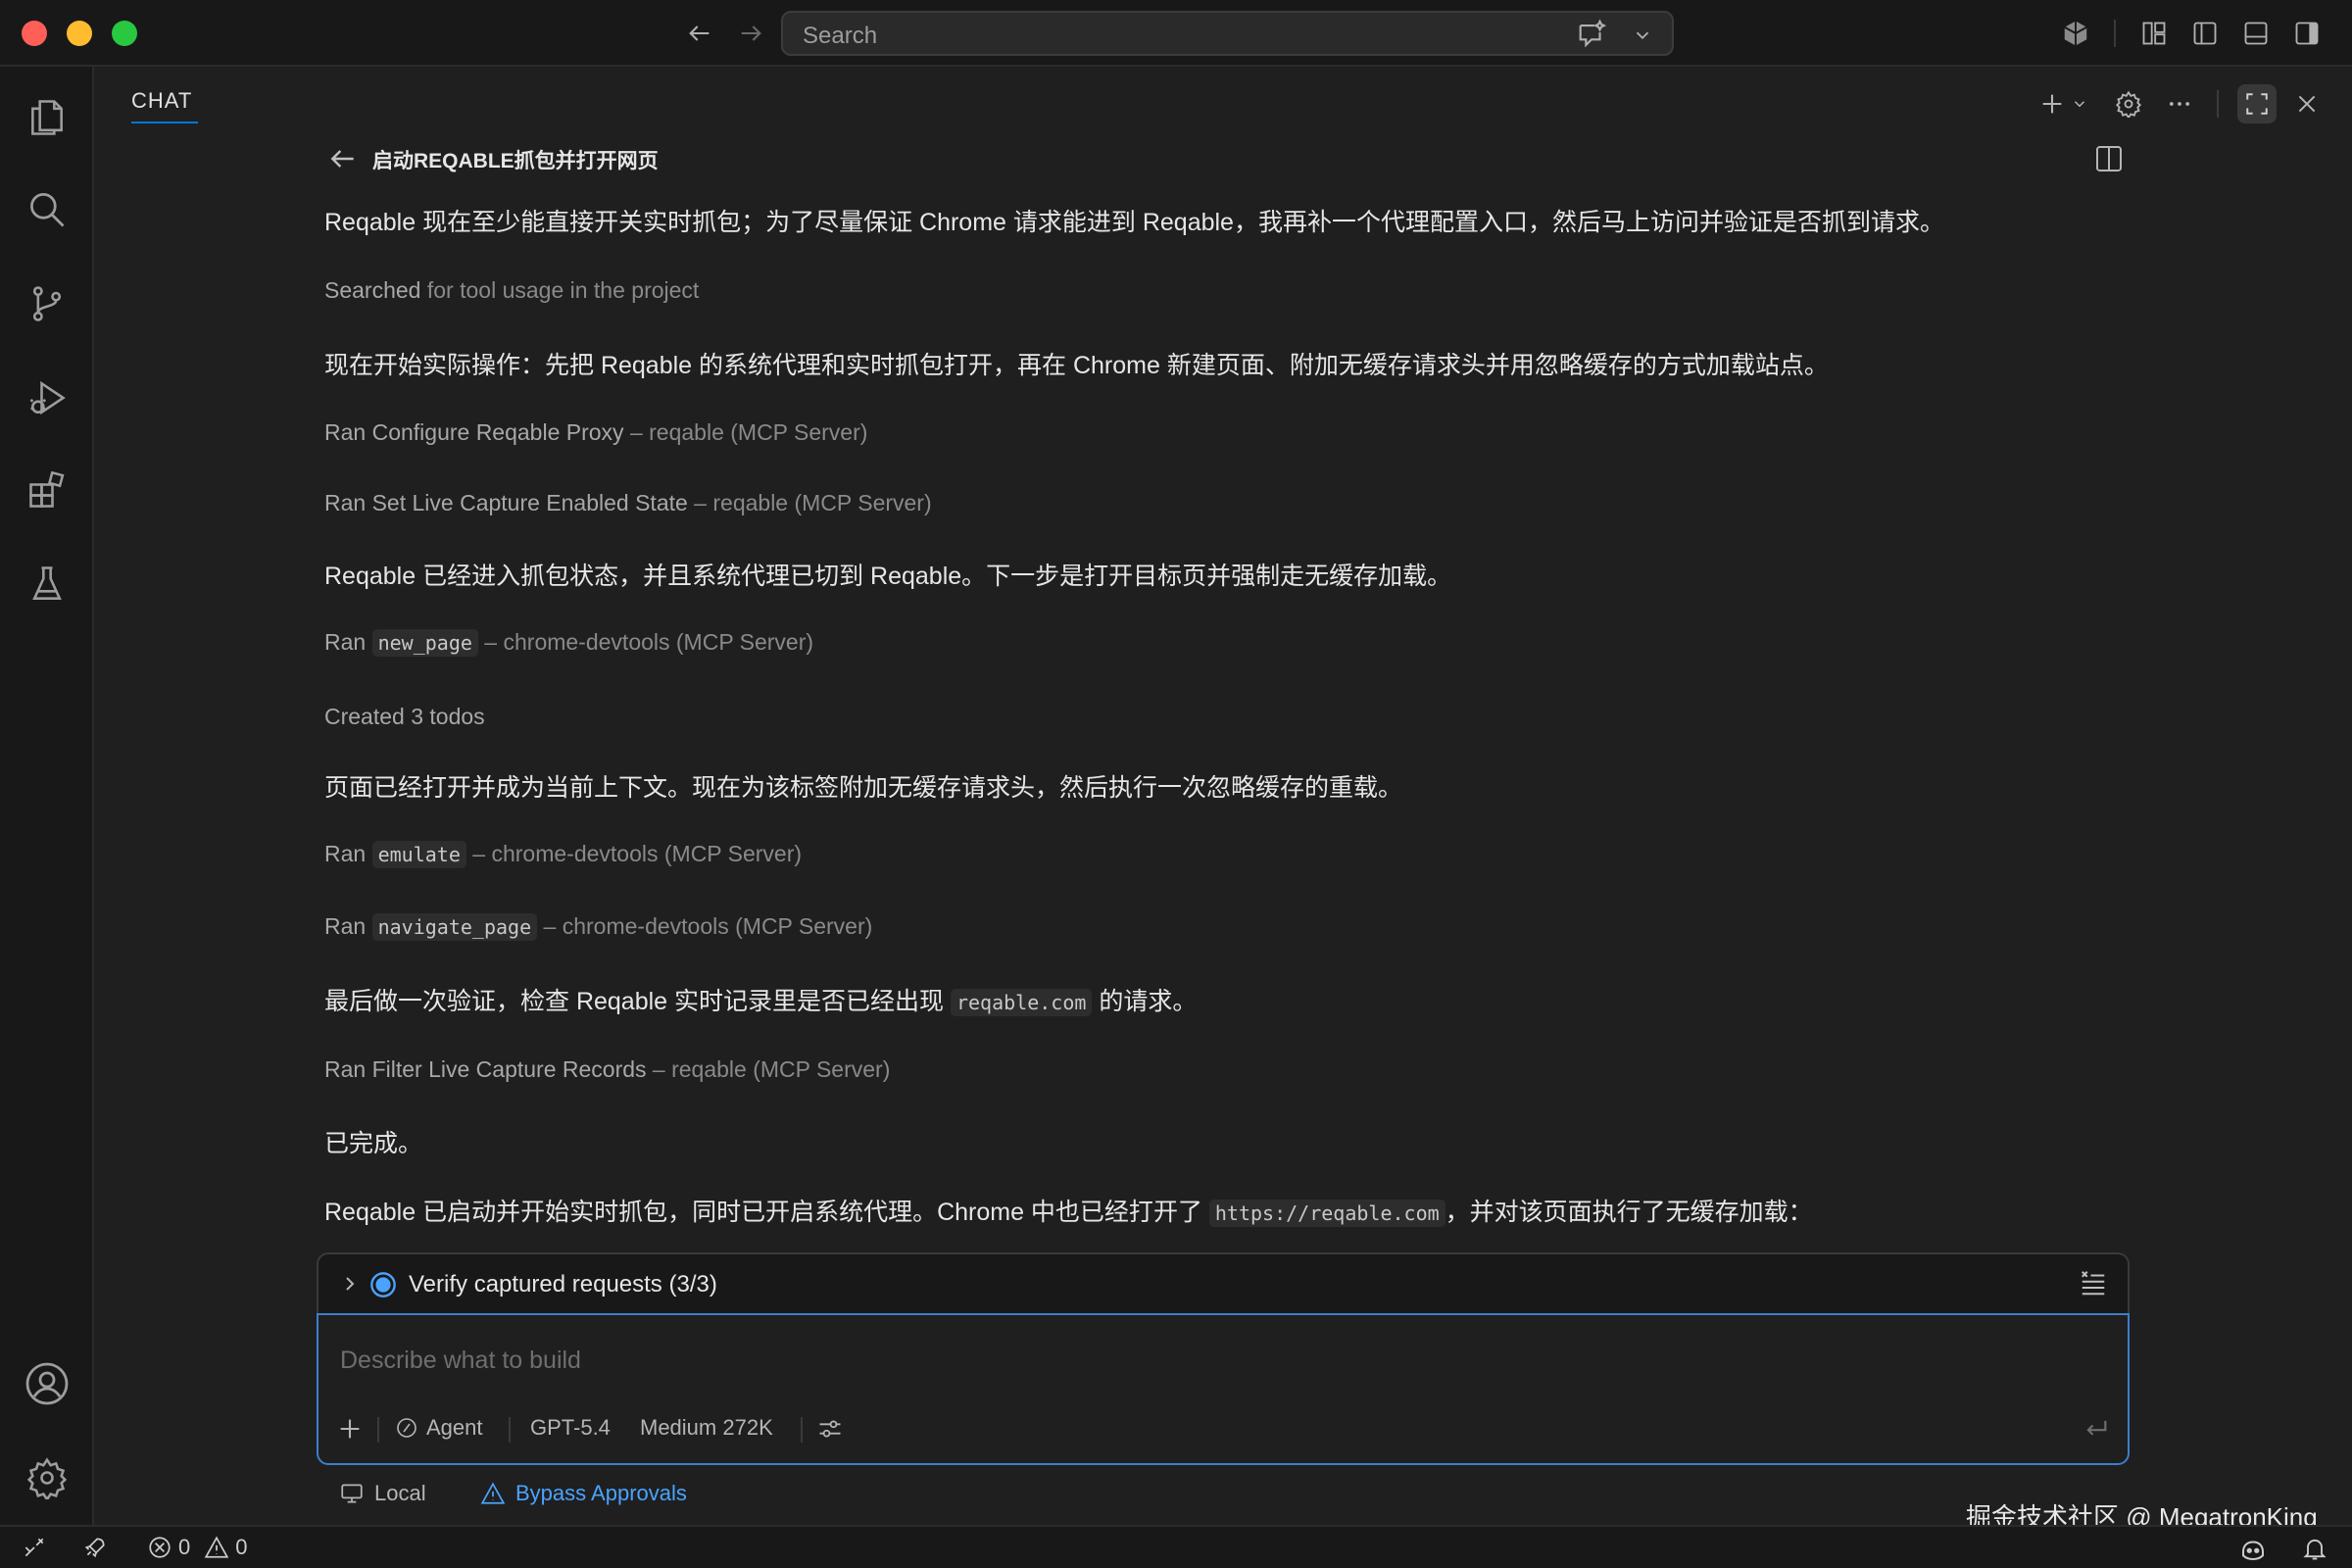 The width and height of the screenshot is (2352, 1568). I want to click on tool-action: Searched, so click(372, 290).